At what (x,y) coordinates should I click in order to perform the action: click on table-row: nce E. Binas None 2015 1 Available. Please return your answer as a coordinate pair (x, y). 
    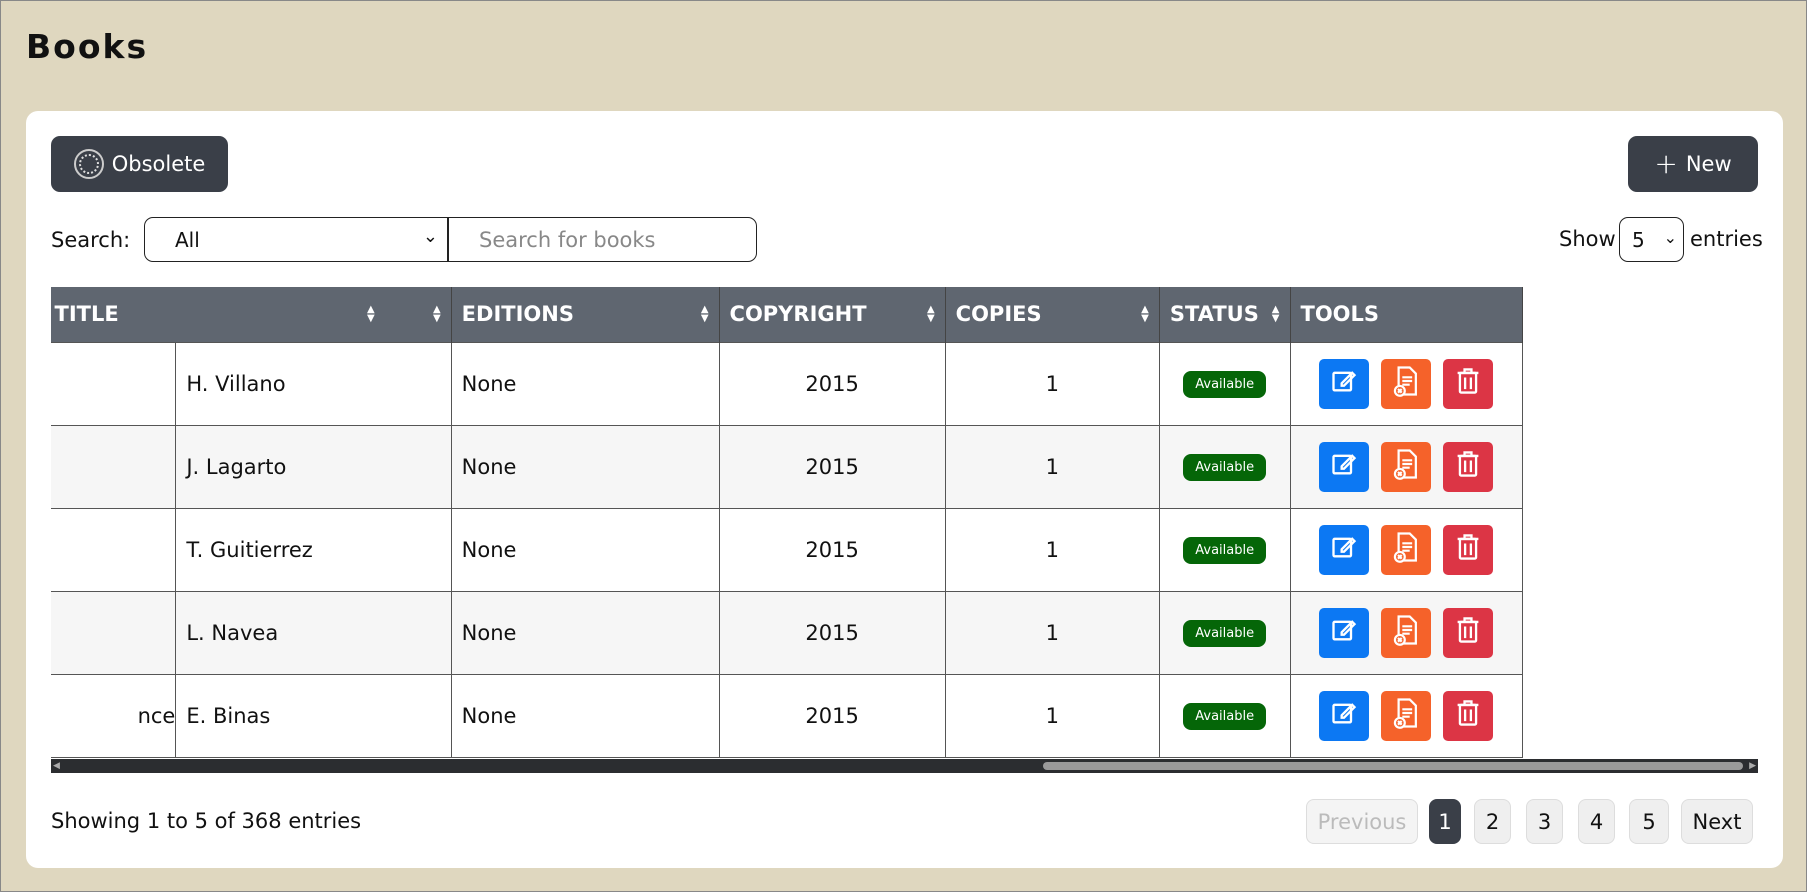
    Looking at the image, I should click on (787, 715).